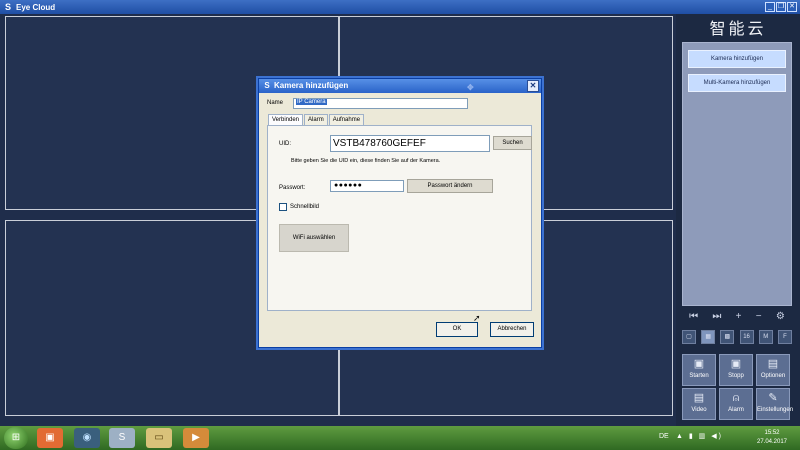 The image size is (800, 450). Describe the element at coordinates (196, 438) in the screenshot. I see `taskbar-media-icon: ▶` at that location.